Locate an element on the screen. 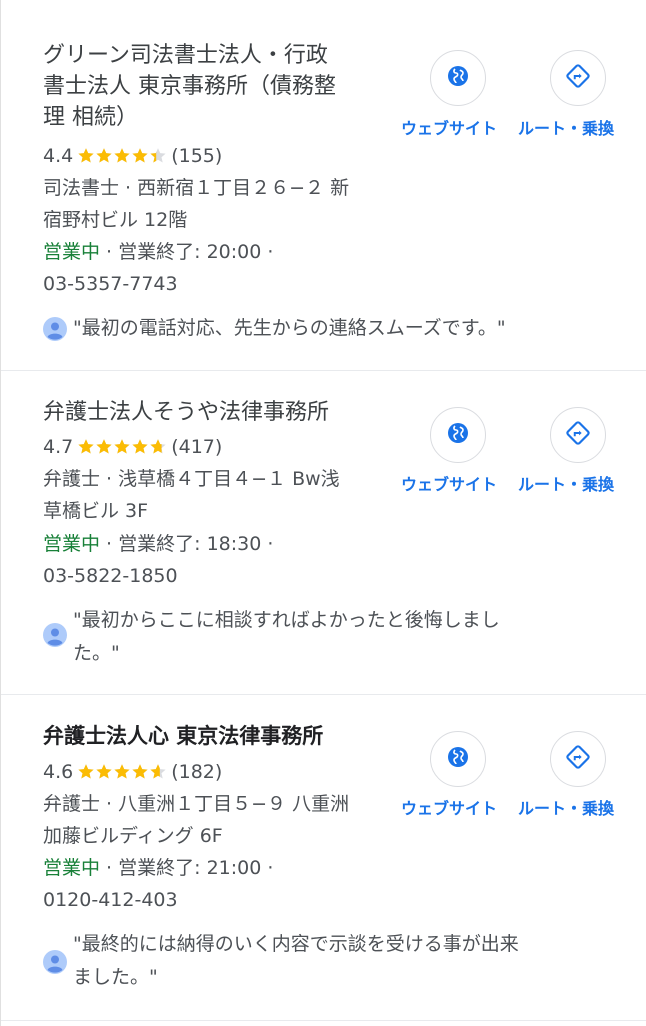 This screenshot has width=646, height=1026. result-title: 弁護士法人そうや法律事務所 is located at coordinates (215, 412).